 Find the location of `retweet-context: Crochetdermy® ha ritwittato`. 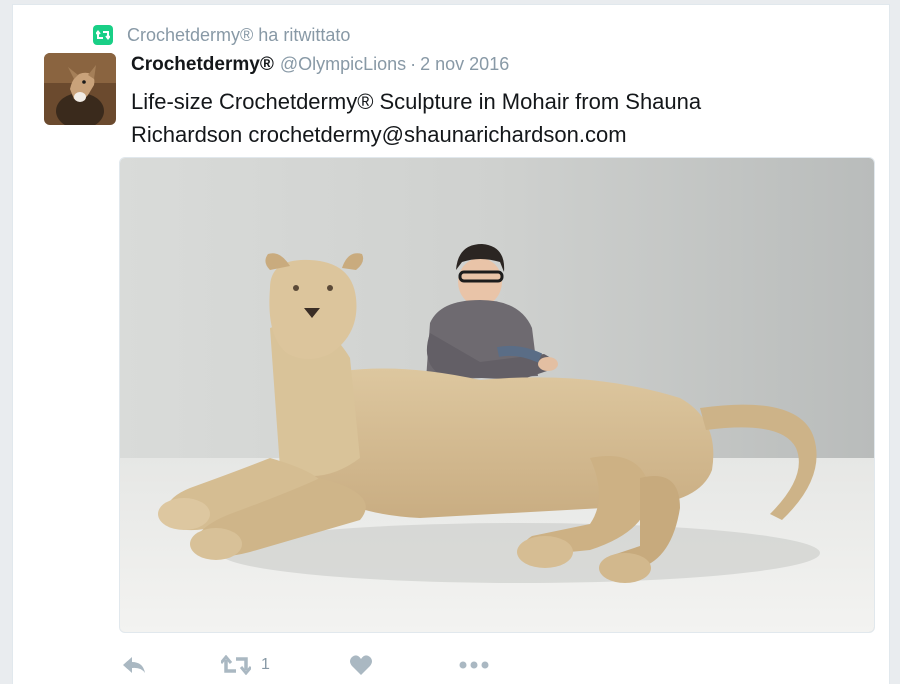

retweet-context: Crochetdermy® ha ritwittato is located at coordinates (221, 35).